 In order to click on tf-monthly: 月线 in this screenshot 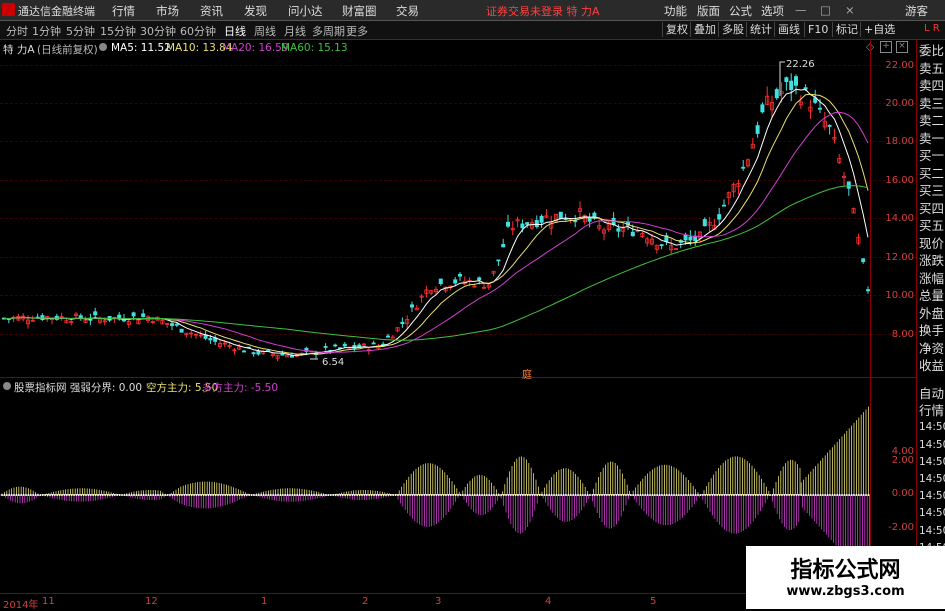, I will do `click(295, 31)`.